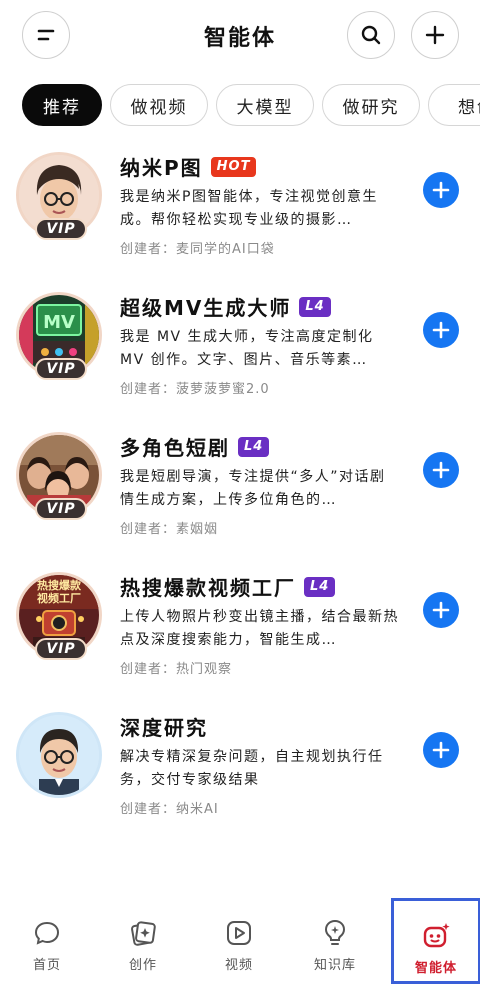  Describe the element at coordinates (169, 529) in the screenshot. I see `agent-creator: 创建者：素姻姻` at that location.